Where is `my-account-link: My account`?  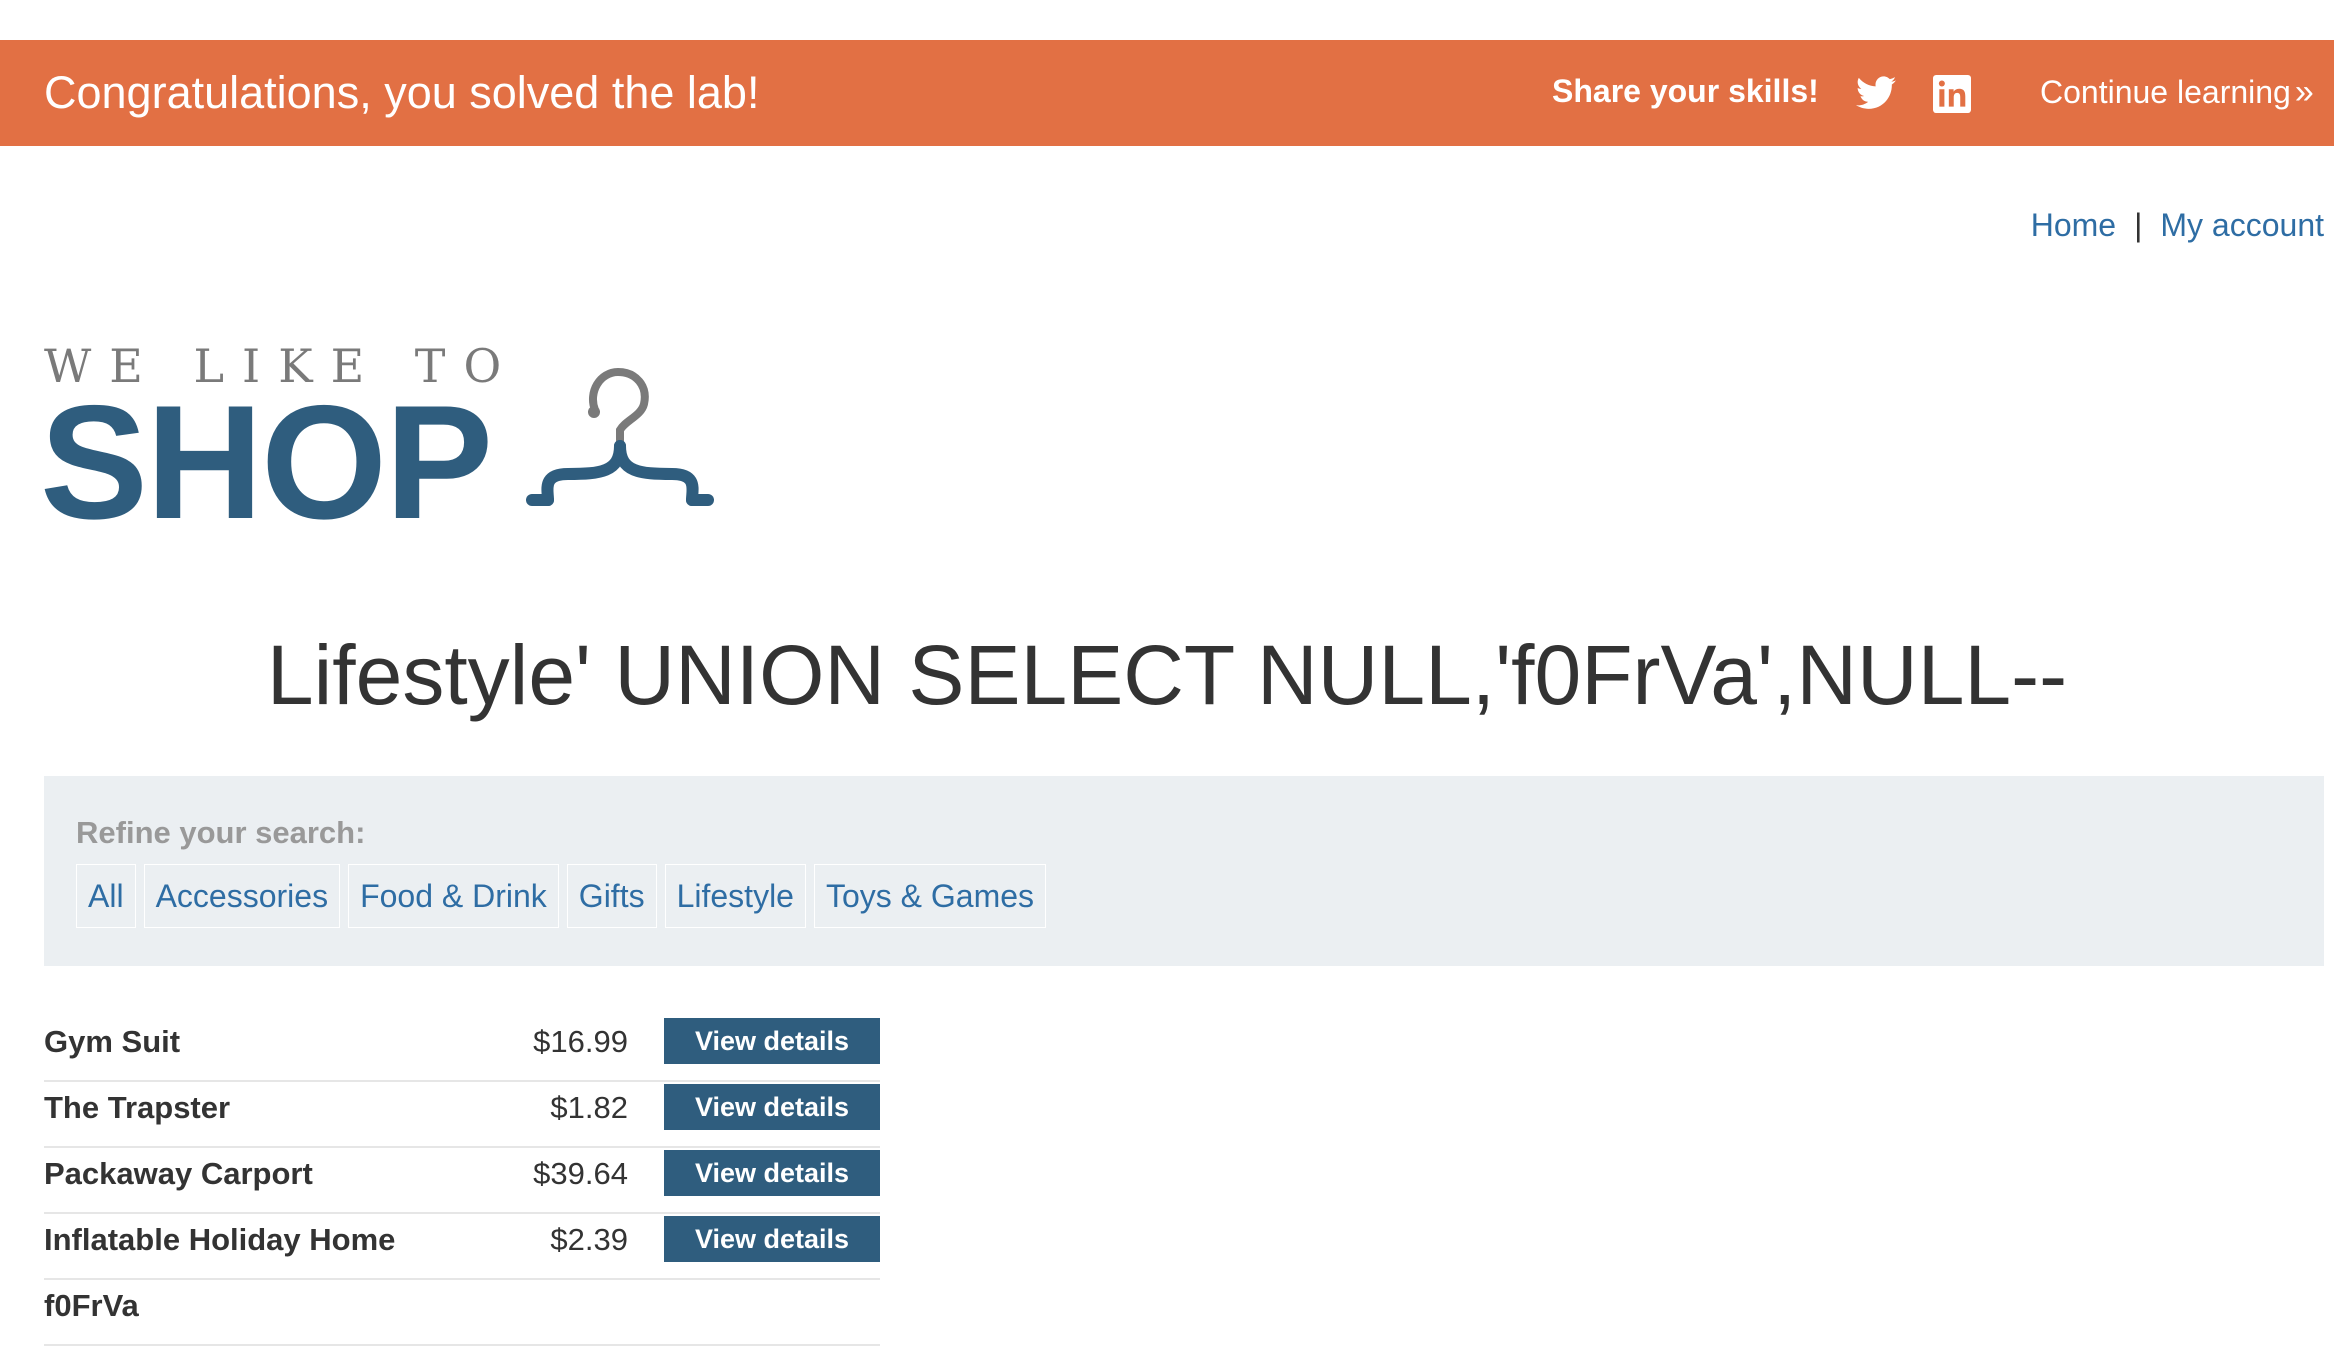 my-account-link: My account is located at coordinates (2242, 225).